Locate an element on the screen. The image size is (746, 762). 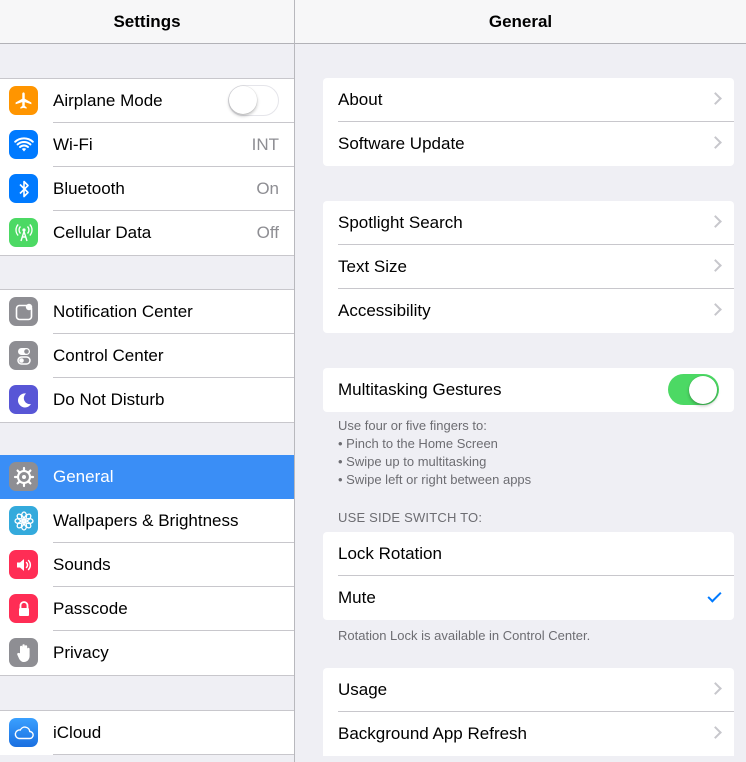
sidebar-item-airplane-mode: Airplane Mode is located at coordinates (147, 101).